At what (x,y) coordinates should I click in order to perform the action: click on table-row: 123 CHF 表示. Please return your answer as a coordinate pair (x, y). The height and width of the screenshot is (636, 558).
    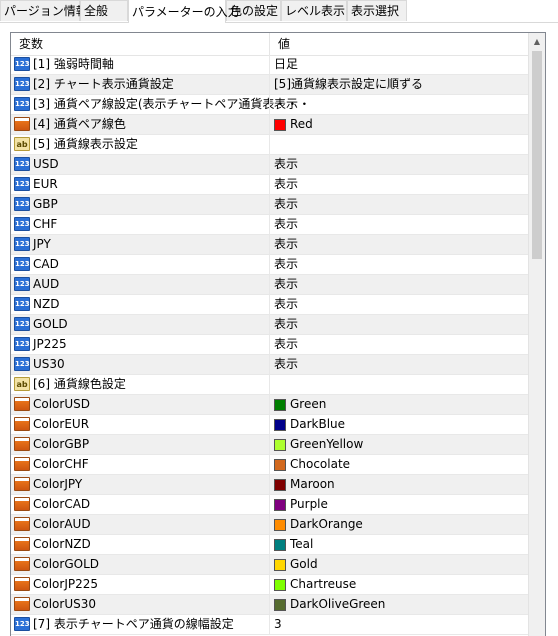
    Looking at the image, I should click on (269, 225).